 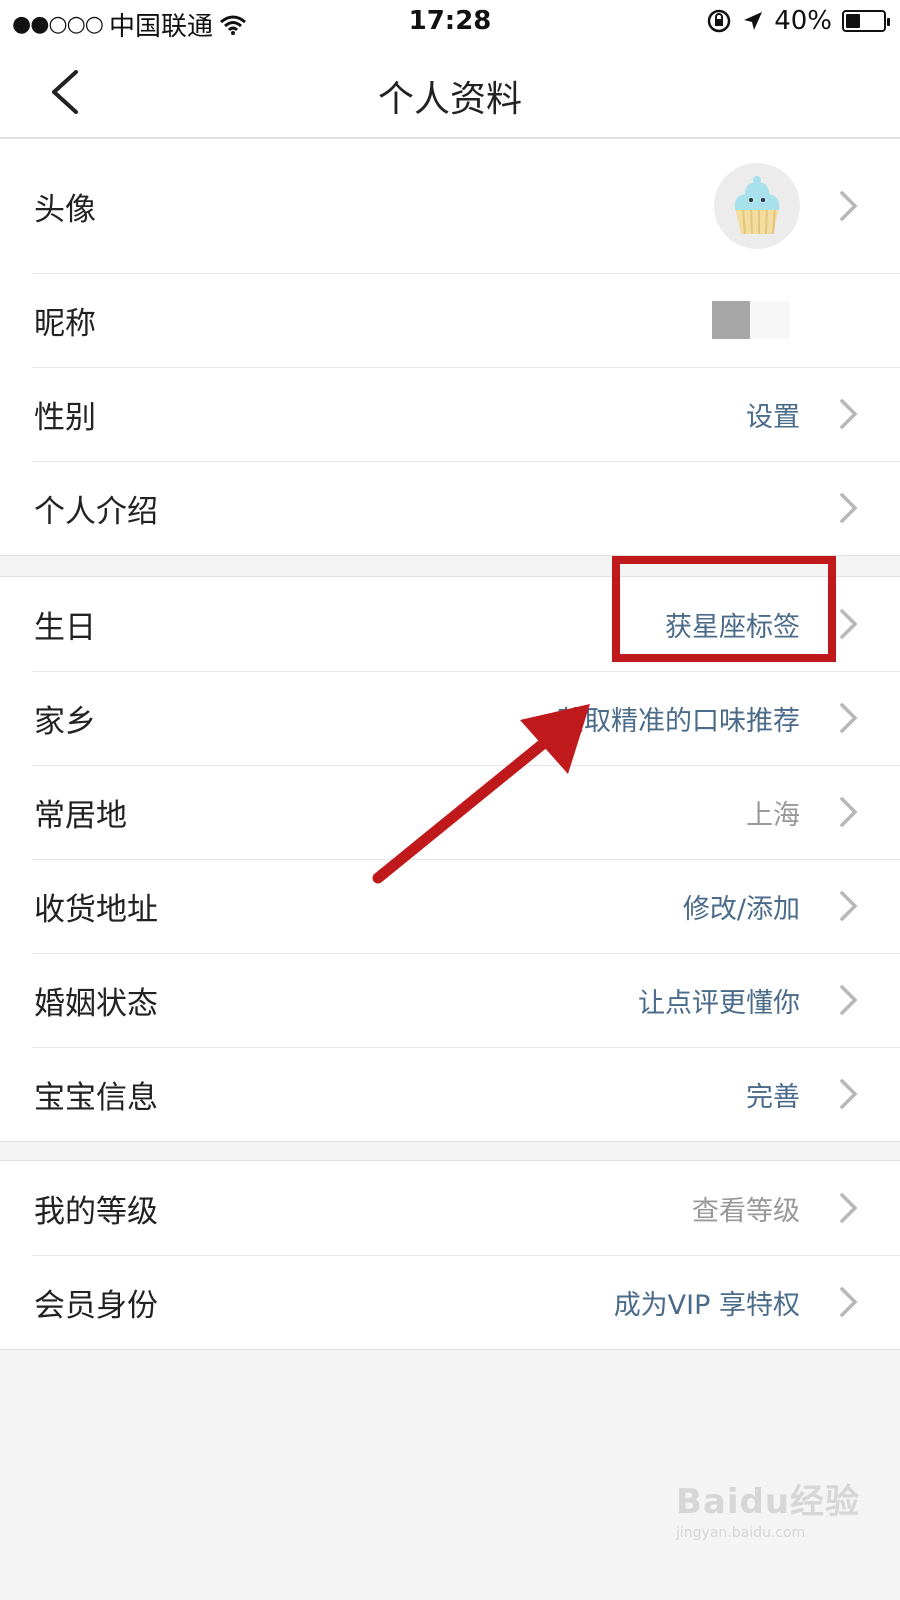 I want to click on row-intro: 个人介绍, so click(x=450, y=508).